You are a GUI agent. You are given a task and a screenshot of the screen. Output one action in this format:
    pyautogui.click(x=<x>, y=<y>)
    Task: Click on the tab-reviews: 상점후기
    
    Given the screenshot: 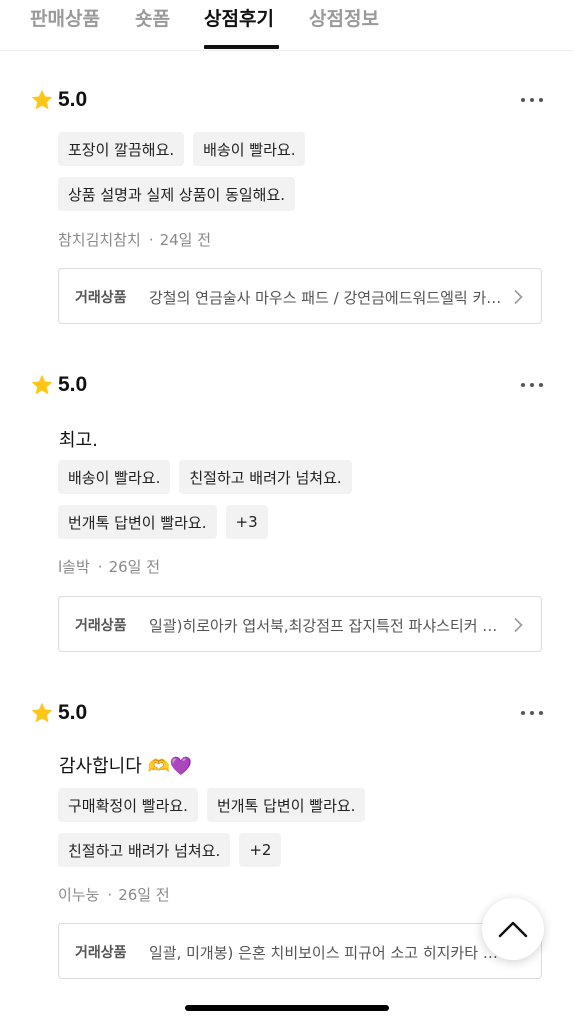 What is the action you would take?
    pyautogui.click(x=239, y=17)
    